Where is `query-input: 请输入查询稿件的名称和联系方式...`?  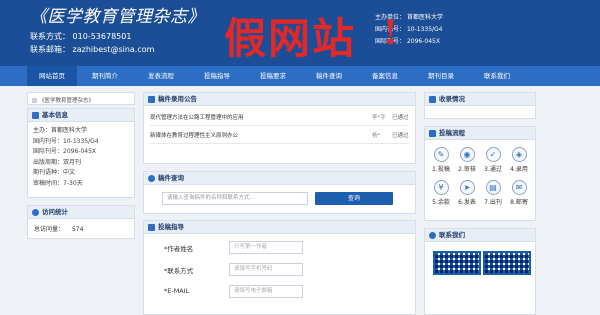
query-input: 请输入查询稿件的名称和联系方式... is located at coordinates (235, 198).